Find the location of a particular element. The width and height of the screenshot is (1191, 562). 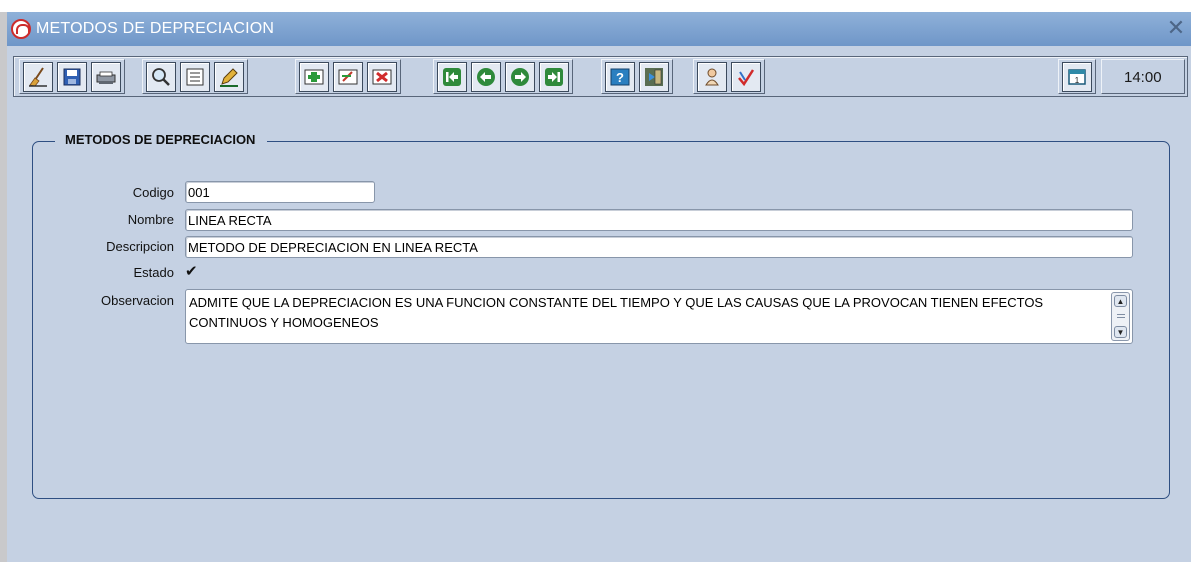

previous-record-button is located at coordinates (486, 77).